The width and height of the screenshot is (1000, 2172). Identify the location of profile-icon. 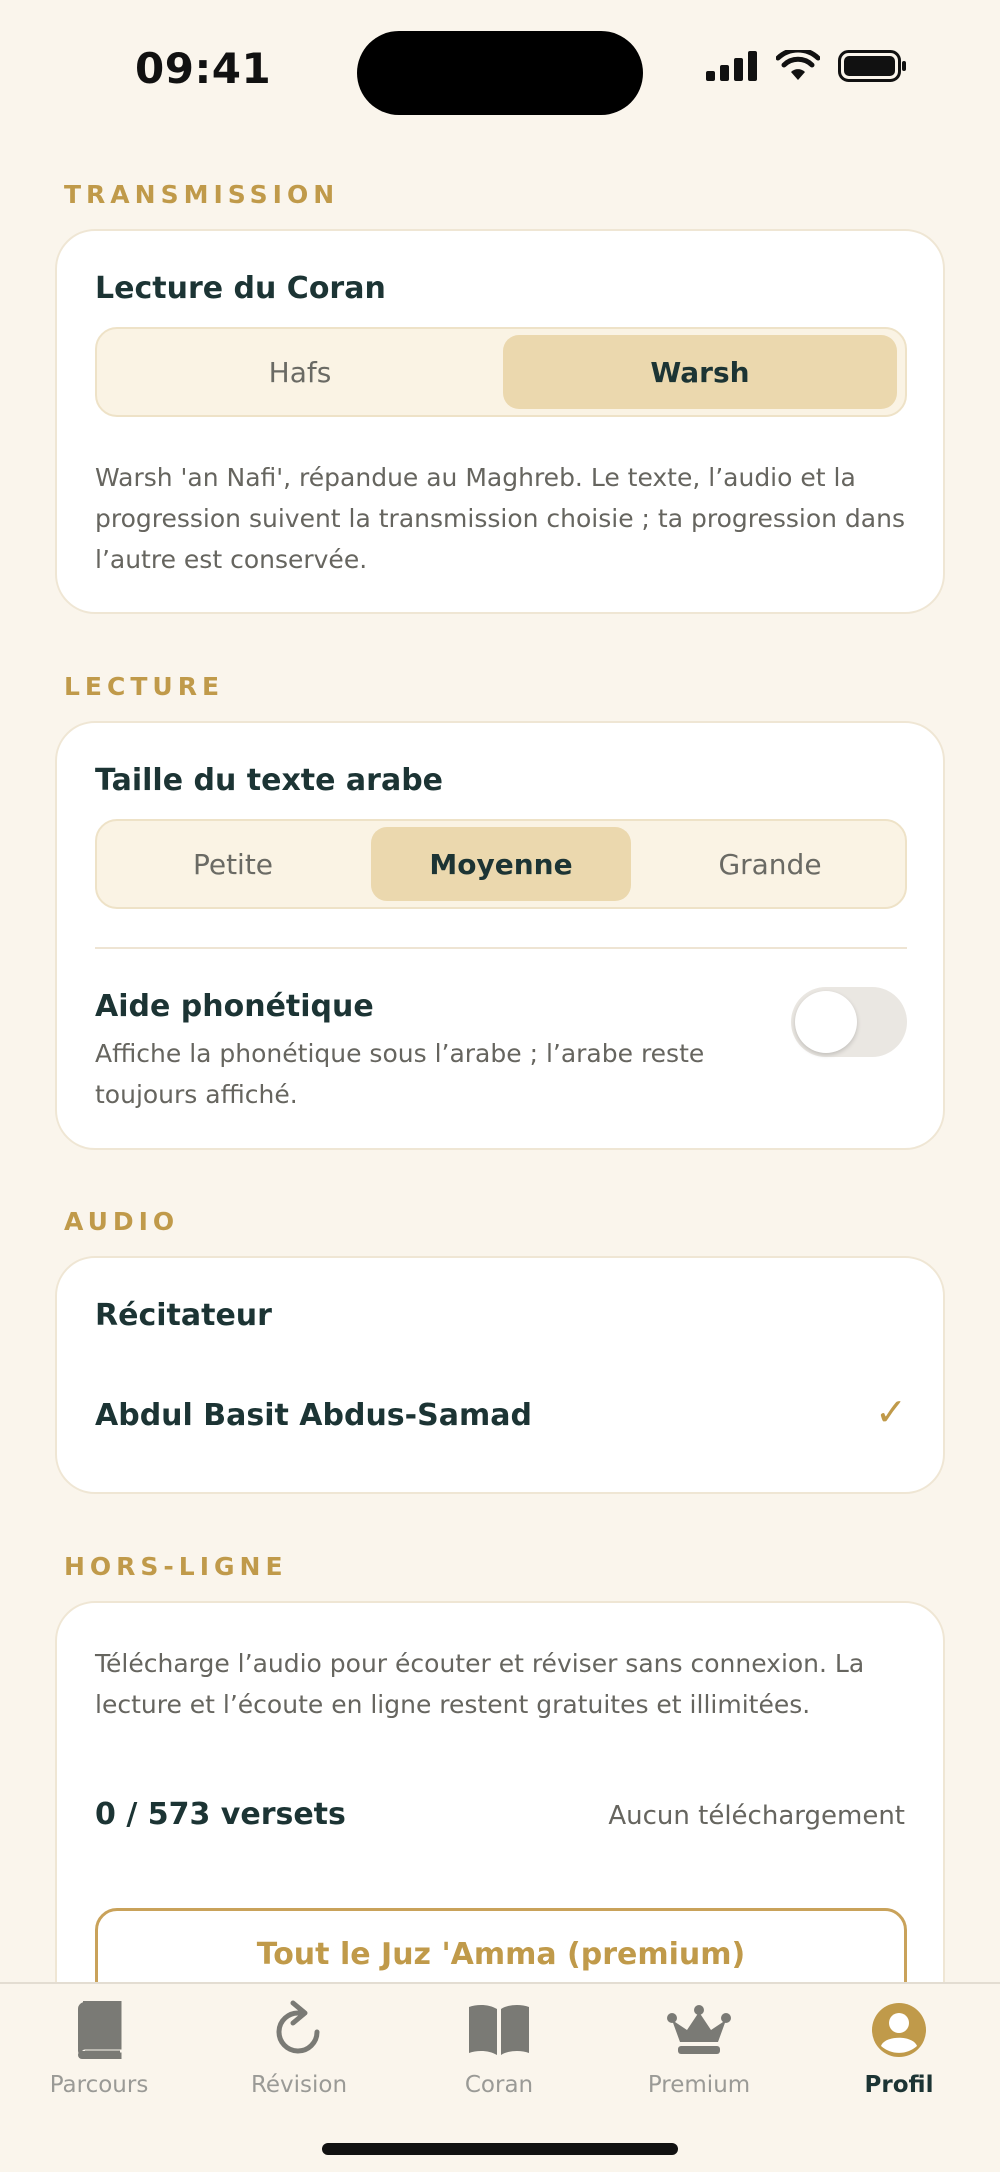
(899, 2030).